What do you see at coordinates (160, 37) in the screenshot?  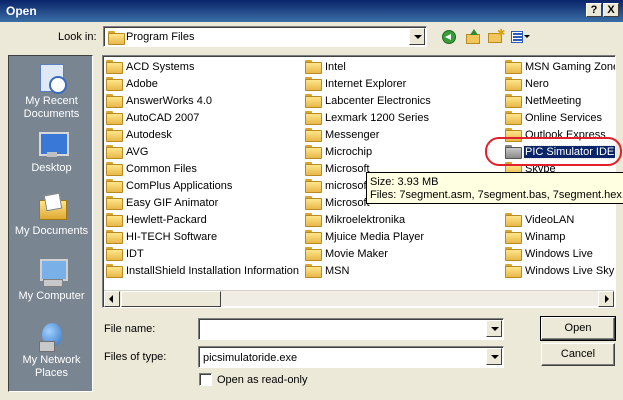 I see `look-in-value: Program Files` at bounding box center [160, 37].